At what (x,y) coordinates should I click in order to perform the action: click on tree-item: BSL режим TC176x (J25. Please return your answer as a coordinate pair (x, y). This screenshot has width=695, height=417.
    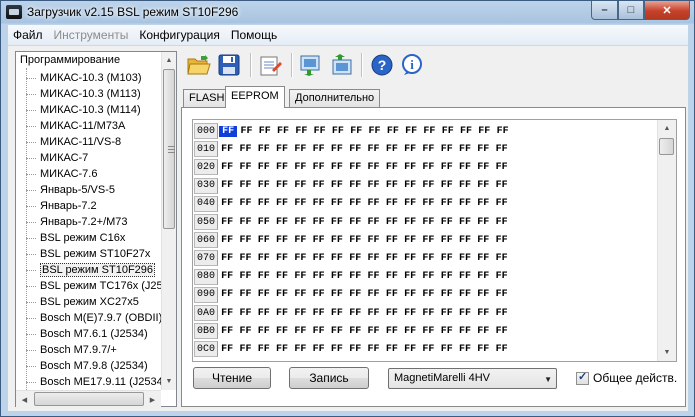
    Looking at the image, I should click on (93, 286).